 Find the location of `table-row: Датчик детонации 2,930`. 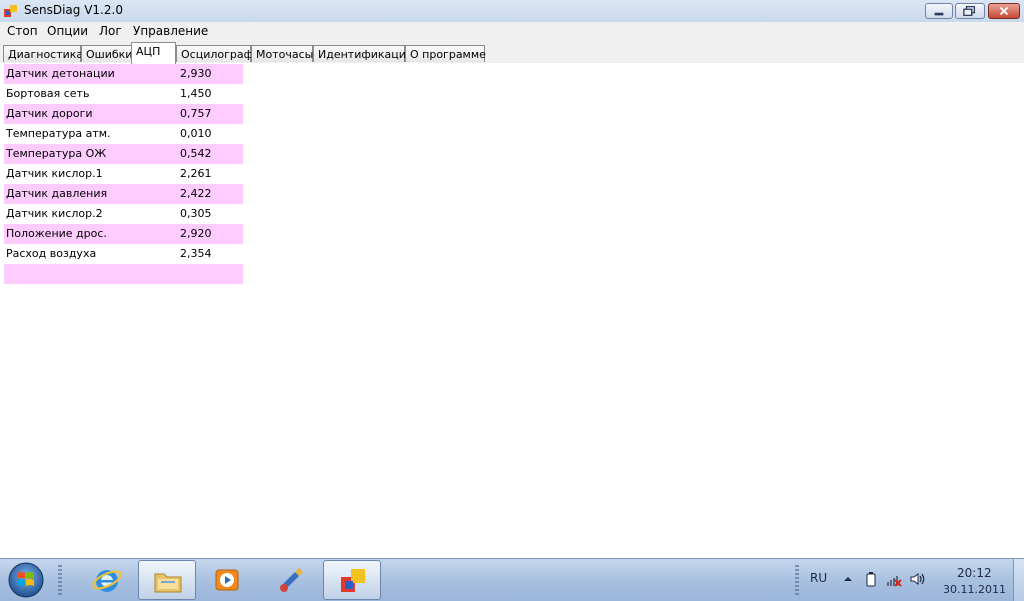

table-row: Датчик детонации 2,930 is located at coordinates (123, 74).